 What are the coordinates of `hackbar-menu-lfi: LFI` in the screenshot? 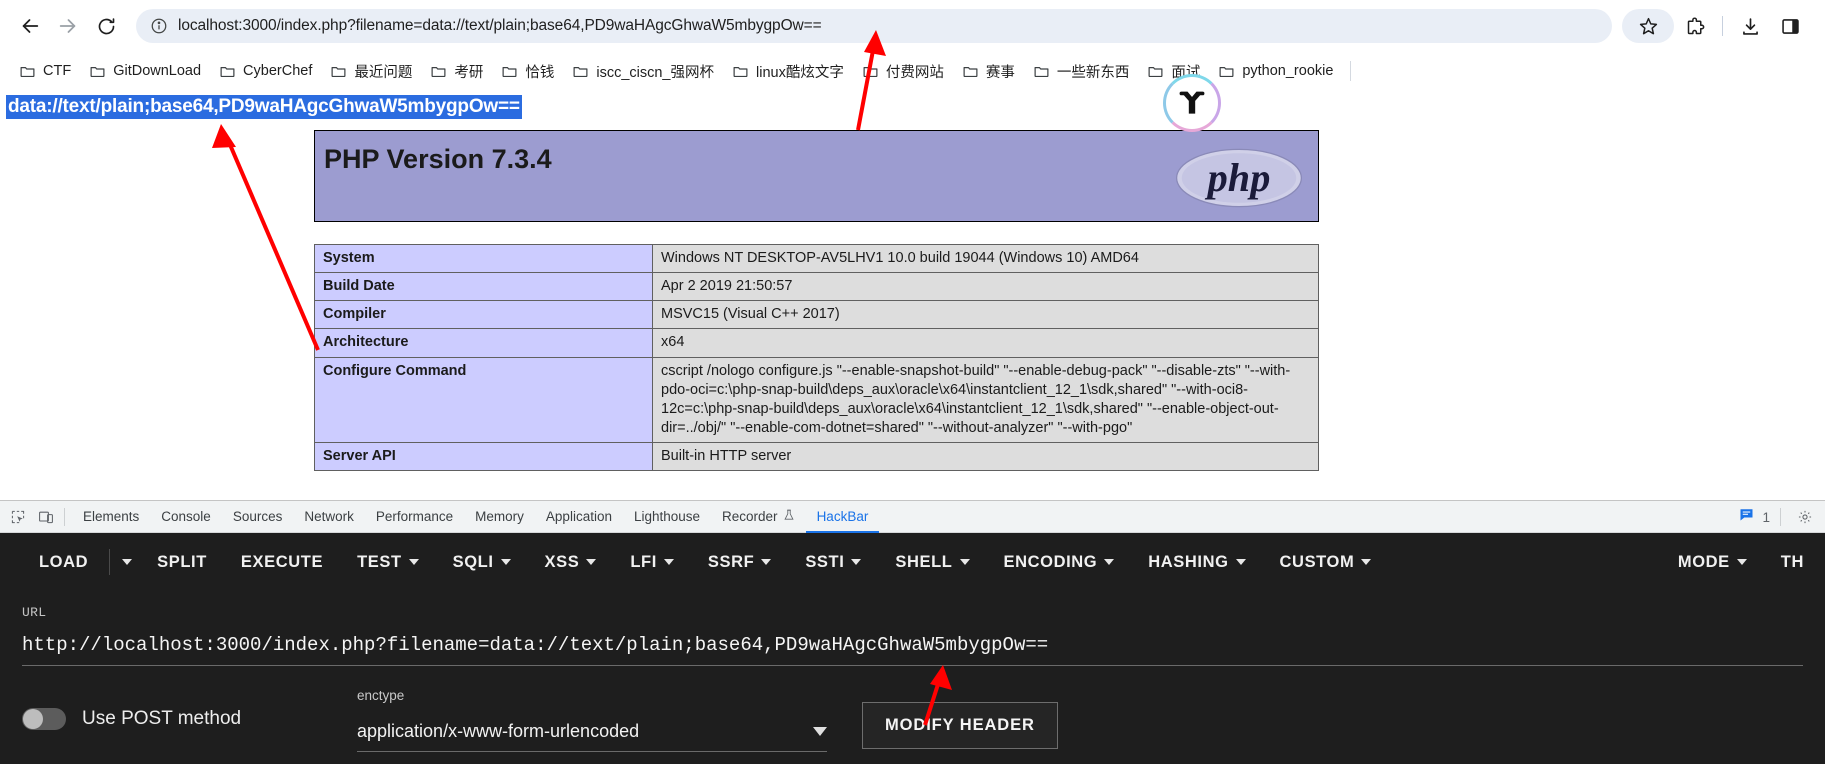 It's located at (652, 562).